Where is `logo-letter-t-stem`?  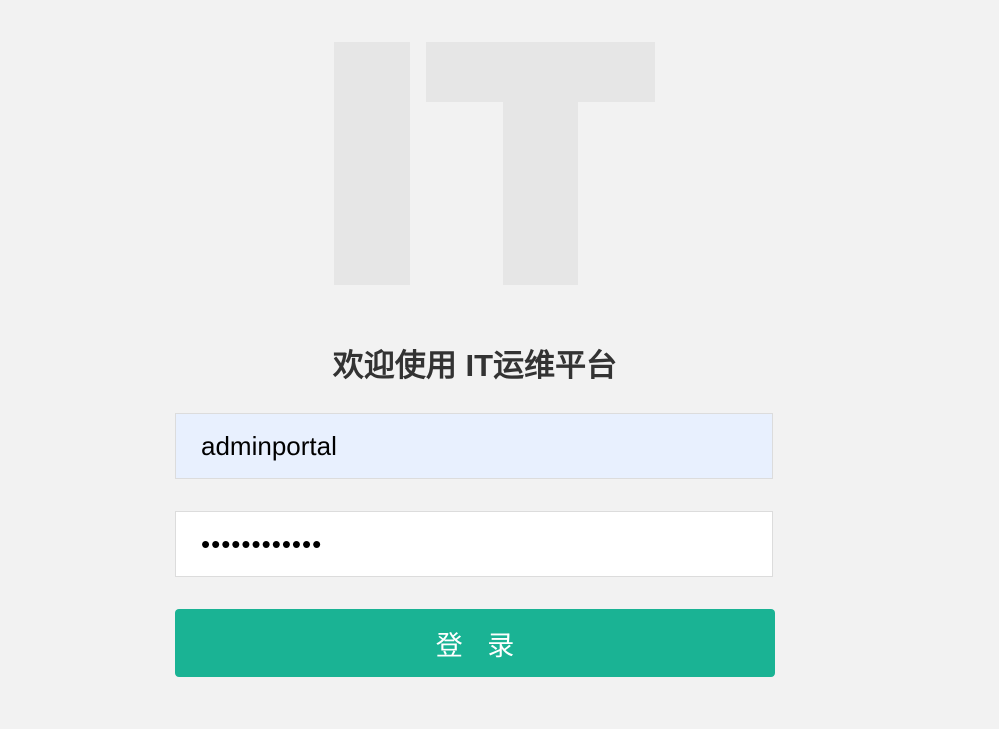
logo-letter-t-stem is located at coordinates (540, 163).